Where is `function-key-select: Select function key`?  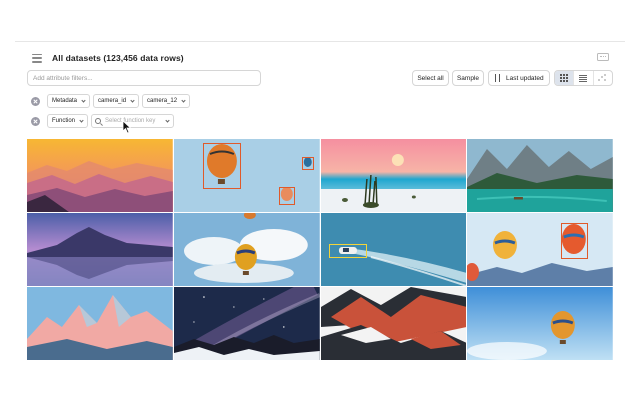 function-key-select: Select function key is located at coordinates (133, 121).